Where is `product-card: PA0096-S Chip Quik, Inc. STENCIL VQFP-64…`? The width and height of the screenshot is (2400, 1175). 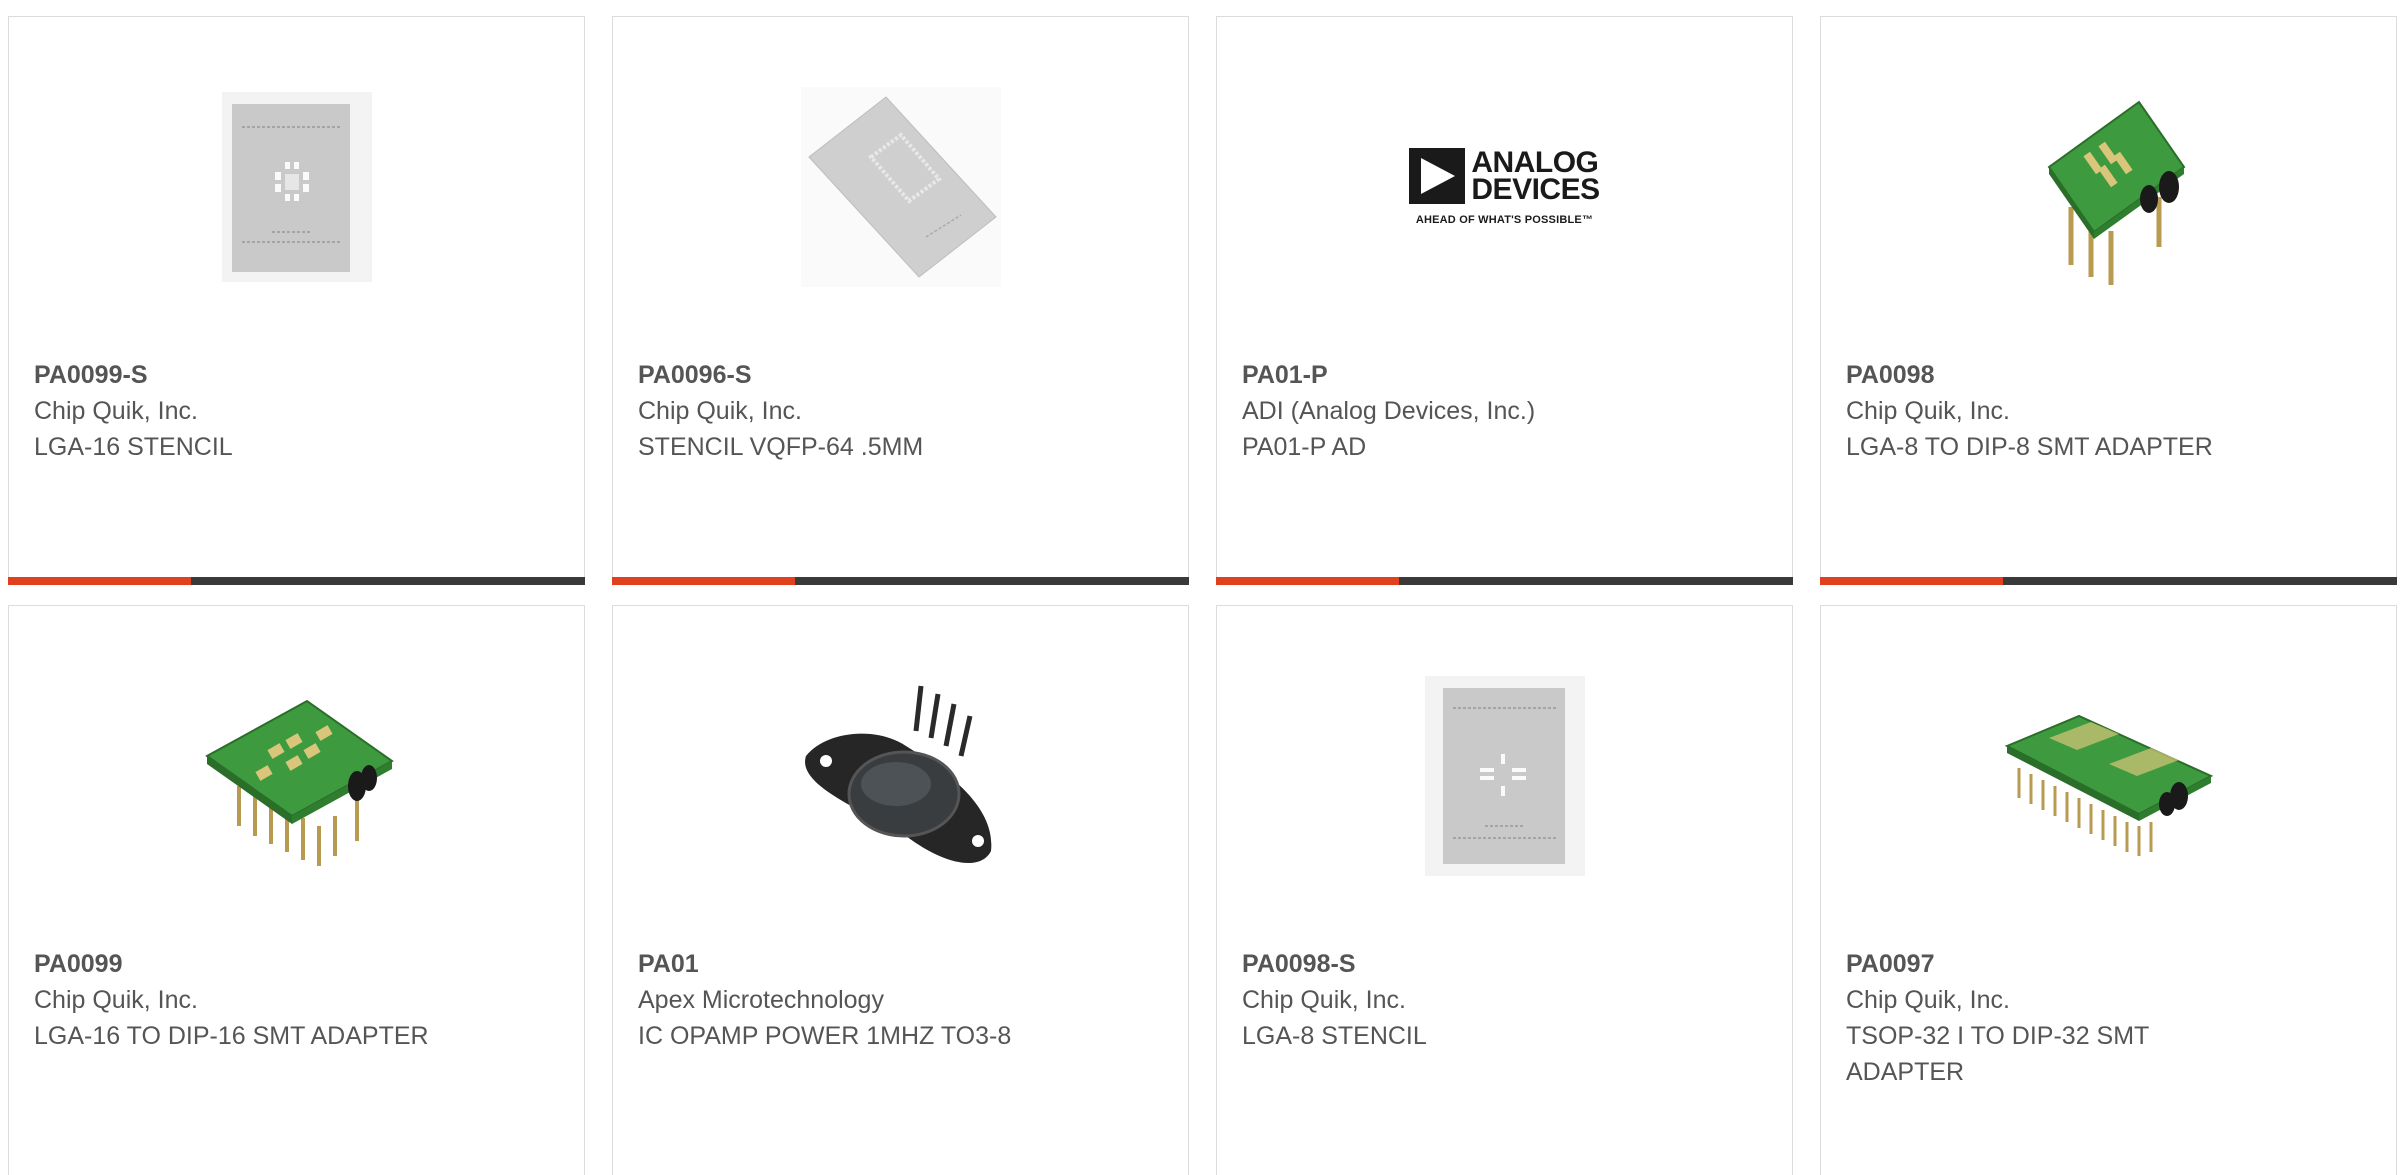
product-card: PA0096-S Chip Quik, Inc. STENCIL VQFP-64… is located at coordinates (900, 300).